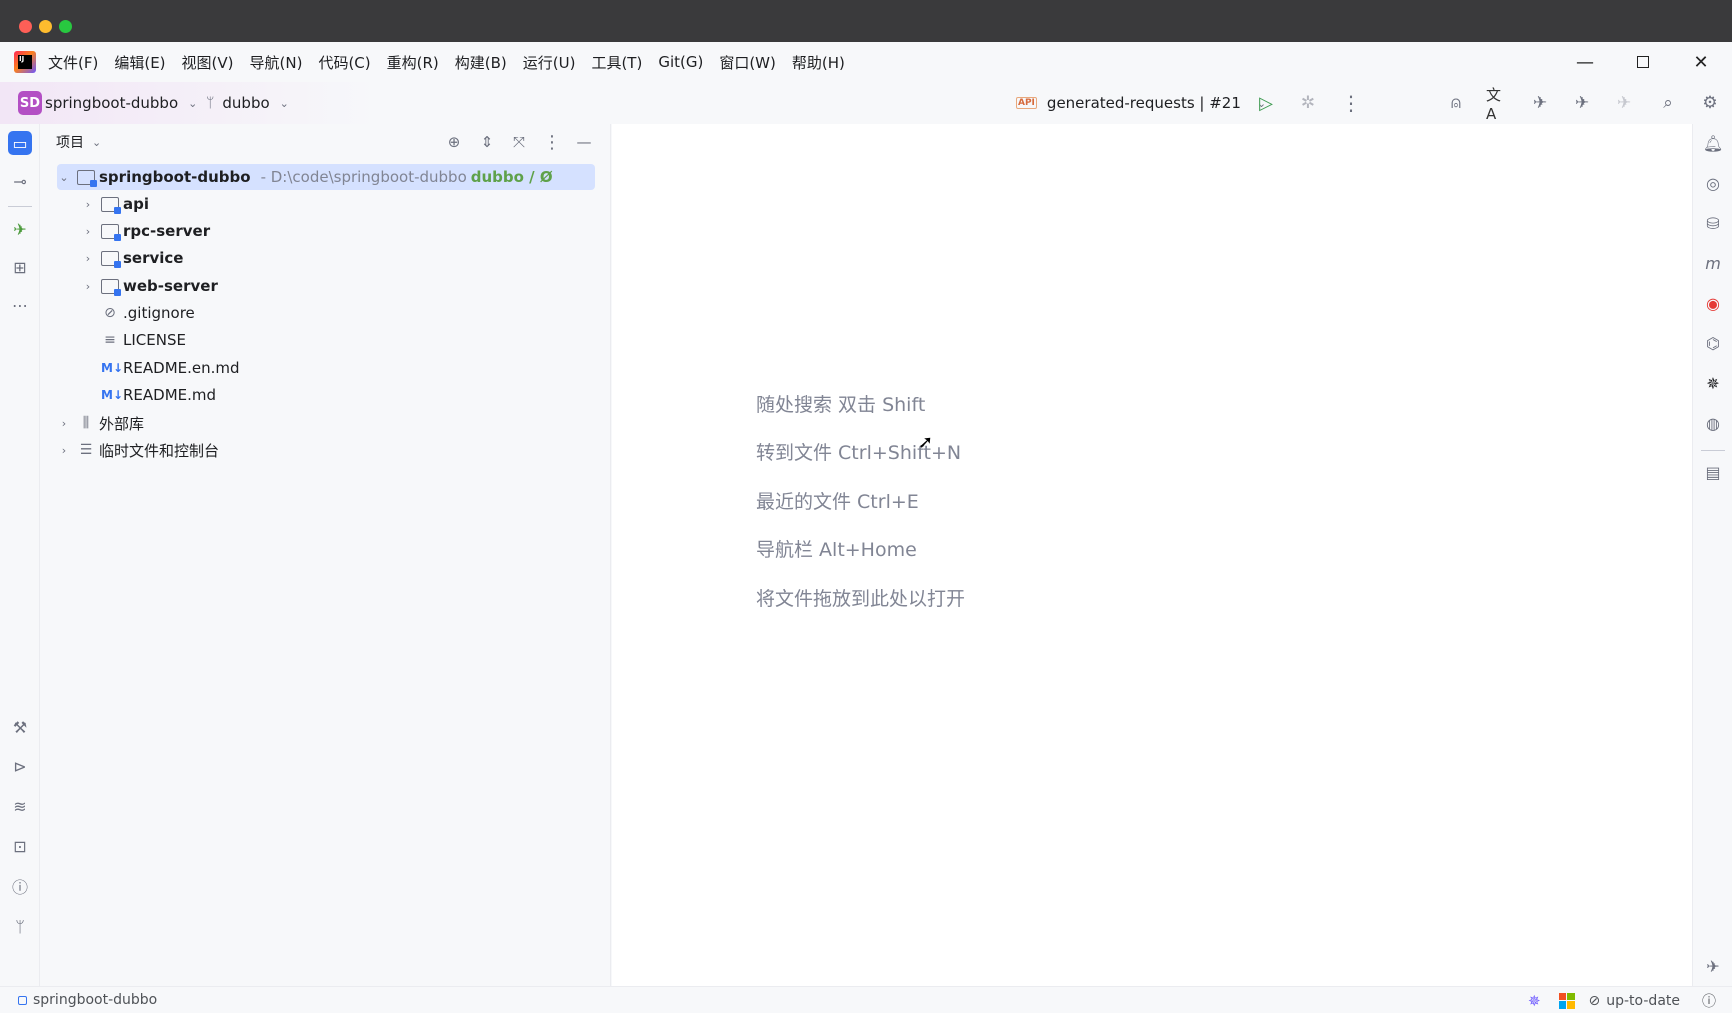 The image size is (1732, 1013). I want to click on add-user-icon: ⍝, so click(1456, 103).